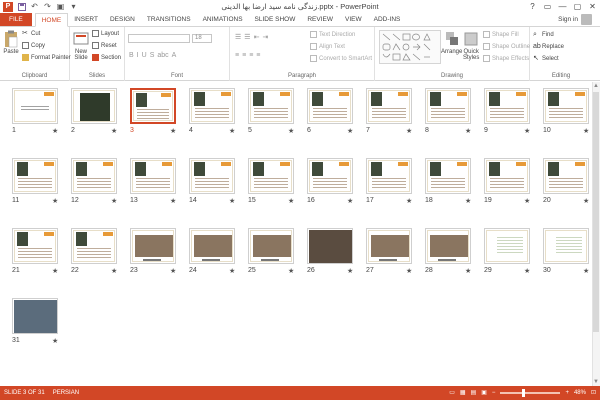 The height and width of the screenshot is (400, 600). What do you see at coordinates (202, 38) in the screenshot?
I see `font-size-dropdown: 18` at bounding box center [202, 38].